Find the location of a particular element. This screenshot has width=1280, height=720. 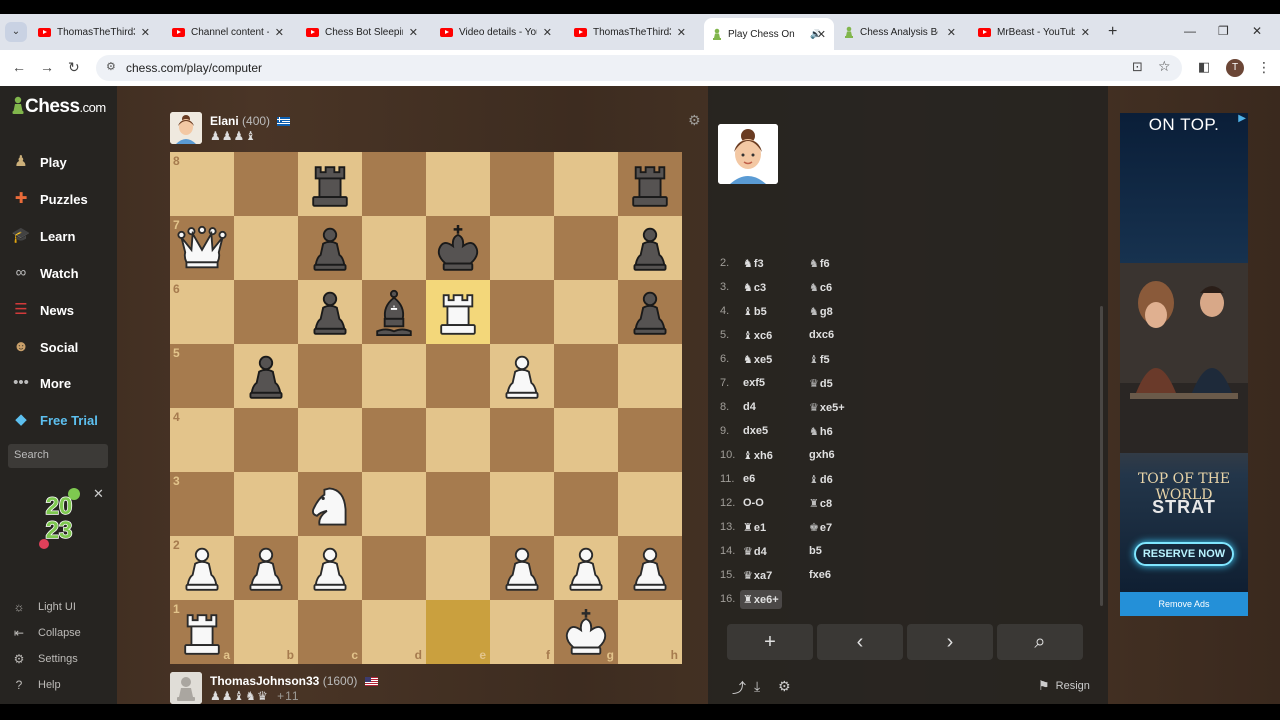

square-h2 is located at coordinates (650, 568).